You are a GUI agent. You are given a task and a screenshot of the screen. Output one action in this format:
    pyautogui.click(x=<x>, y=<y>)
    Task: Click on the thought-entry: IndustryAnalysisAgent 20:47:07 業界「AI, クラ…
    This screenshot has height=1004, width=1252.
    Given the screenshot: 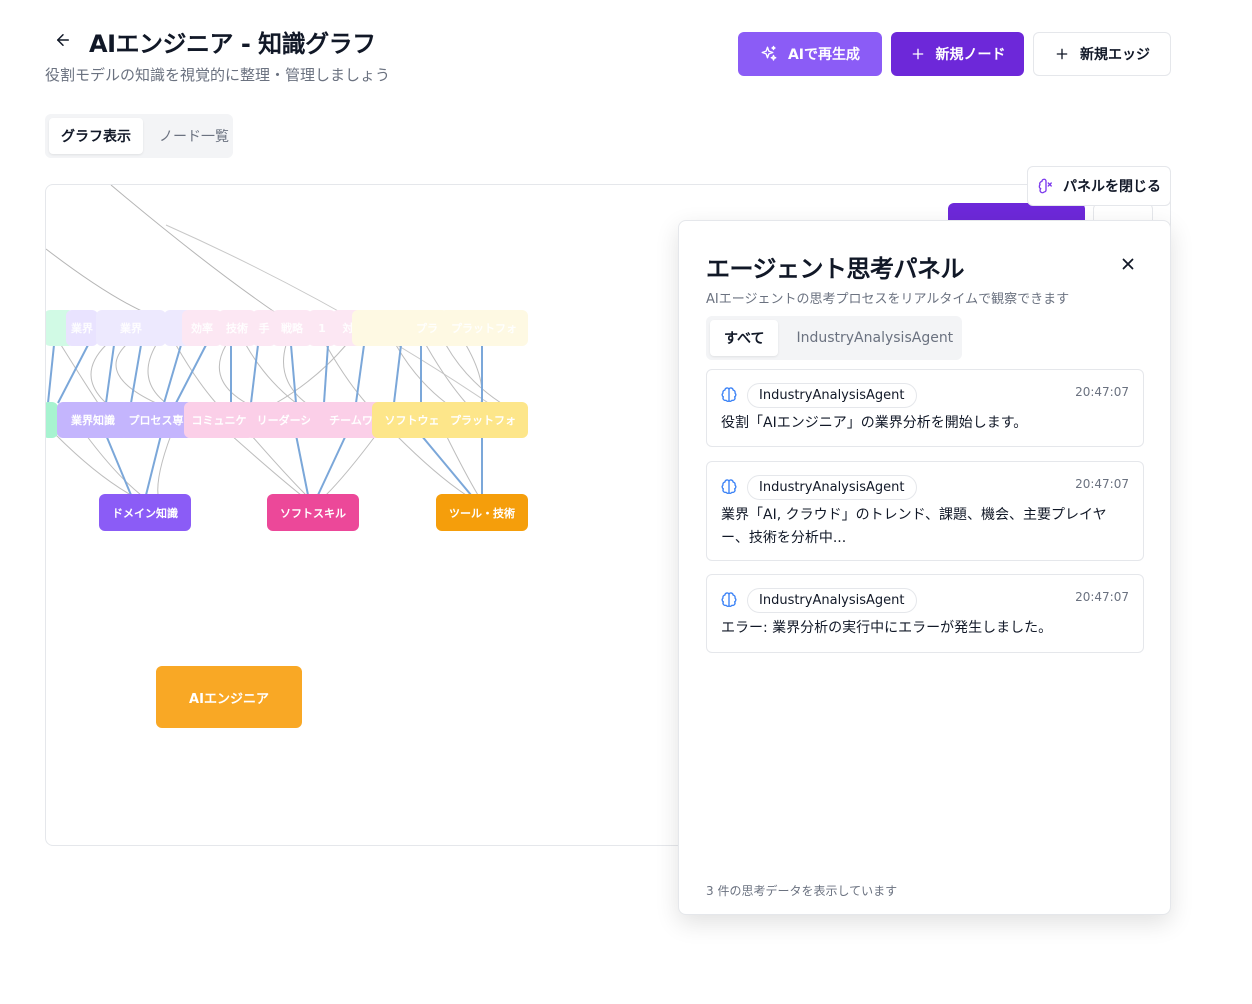 What is the action you would take?
    pyautogui.click(x=925, y=511)
    